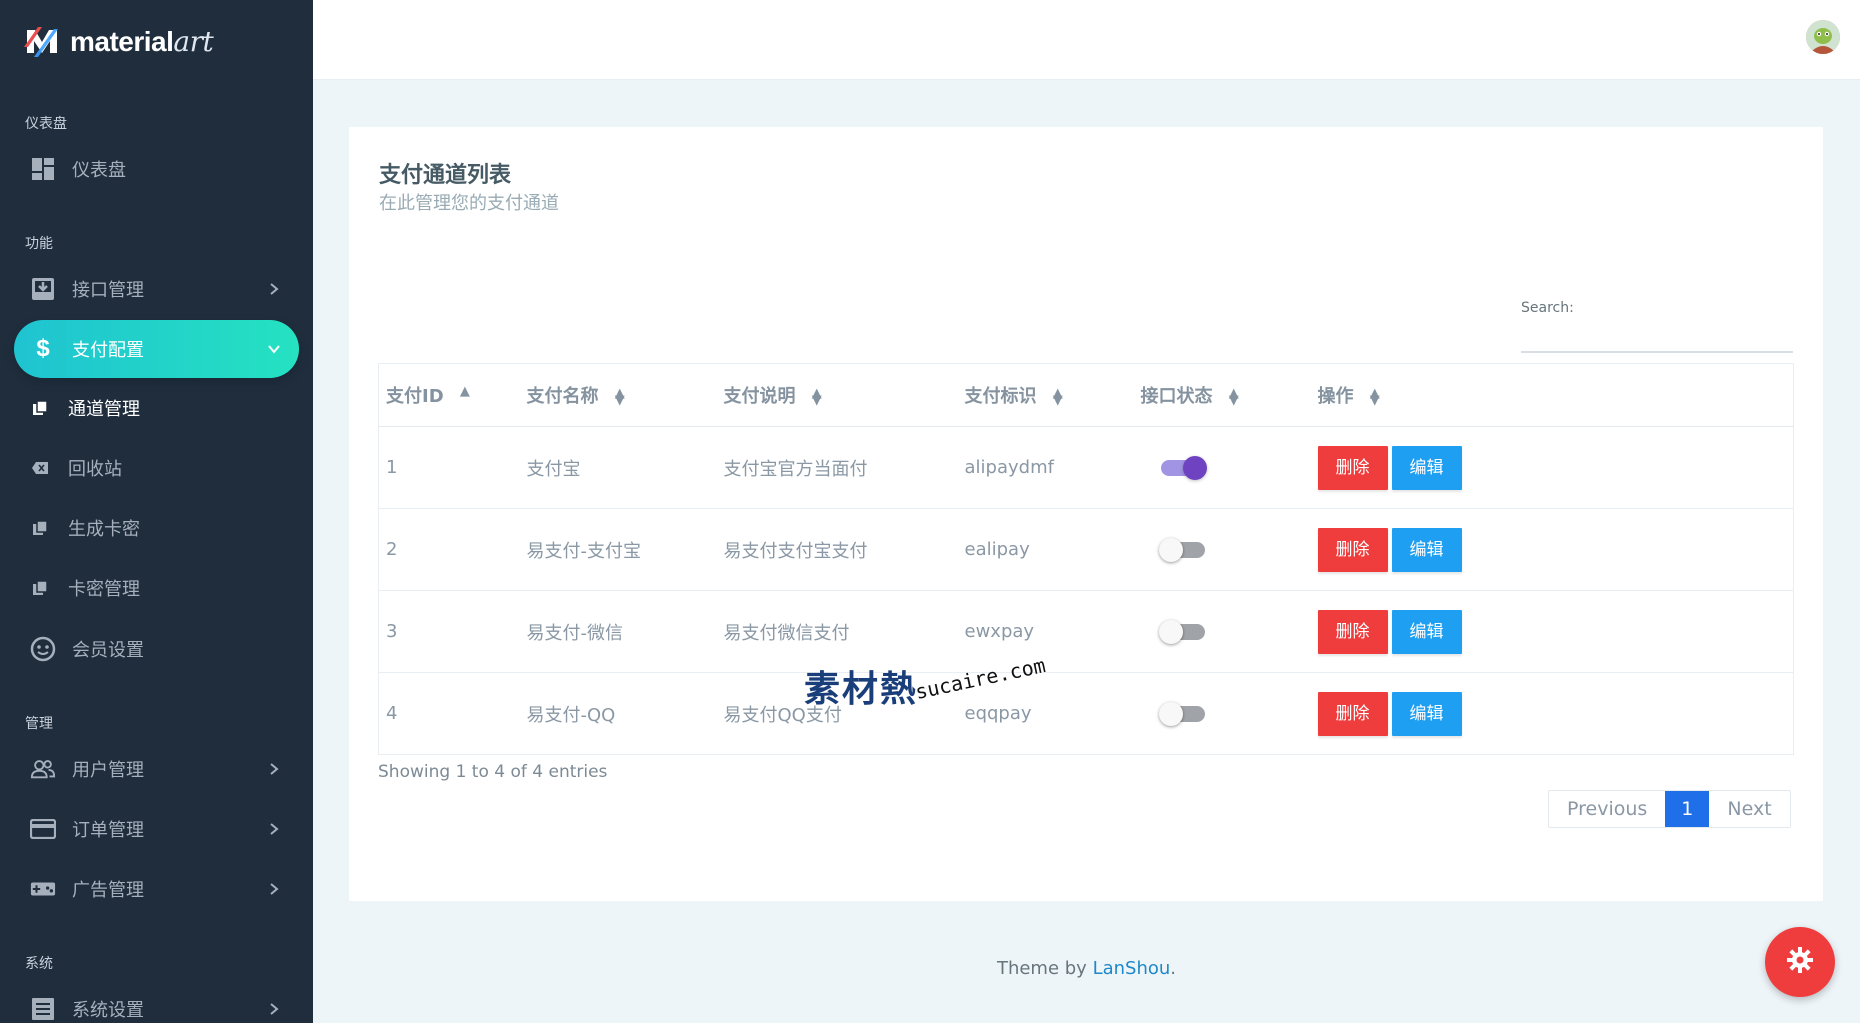  I want to click on sidebar-item-label: 订单管理, so click(108, 830).